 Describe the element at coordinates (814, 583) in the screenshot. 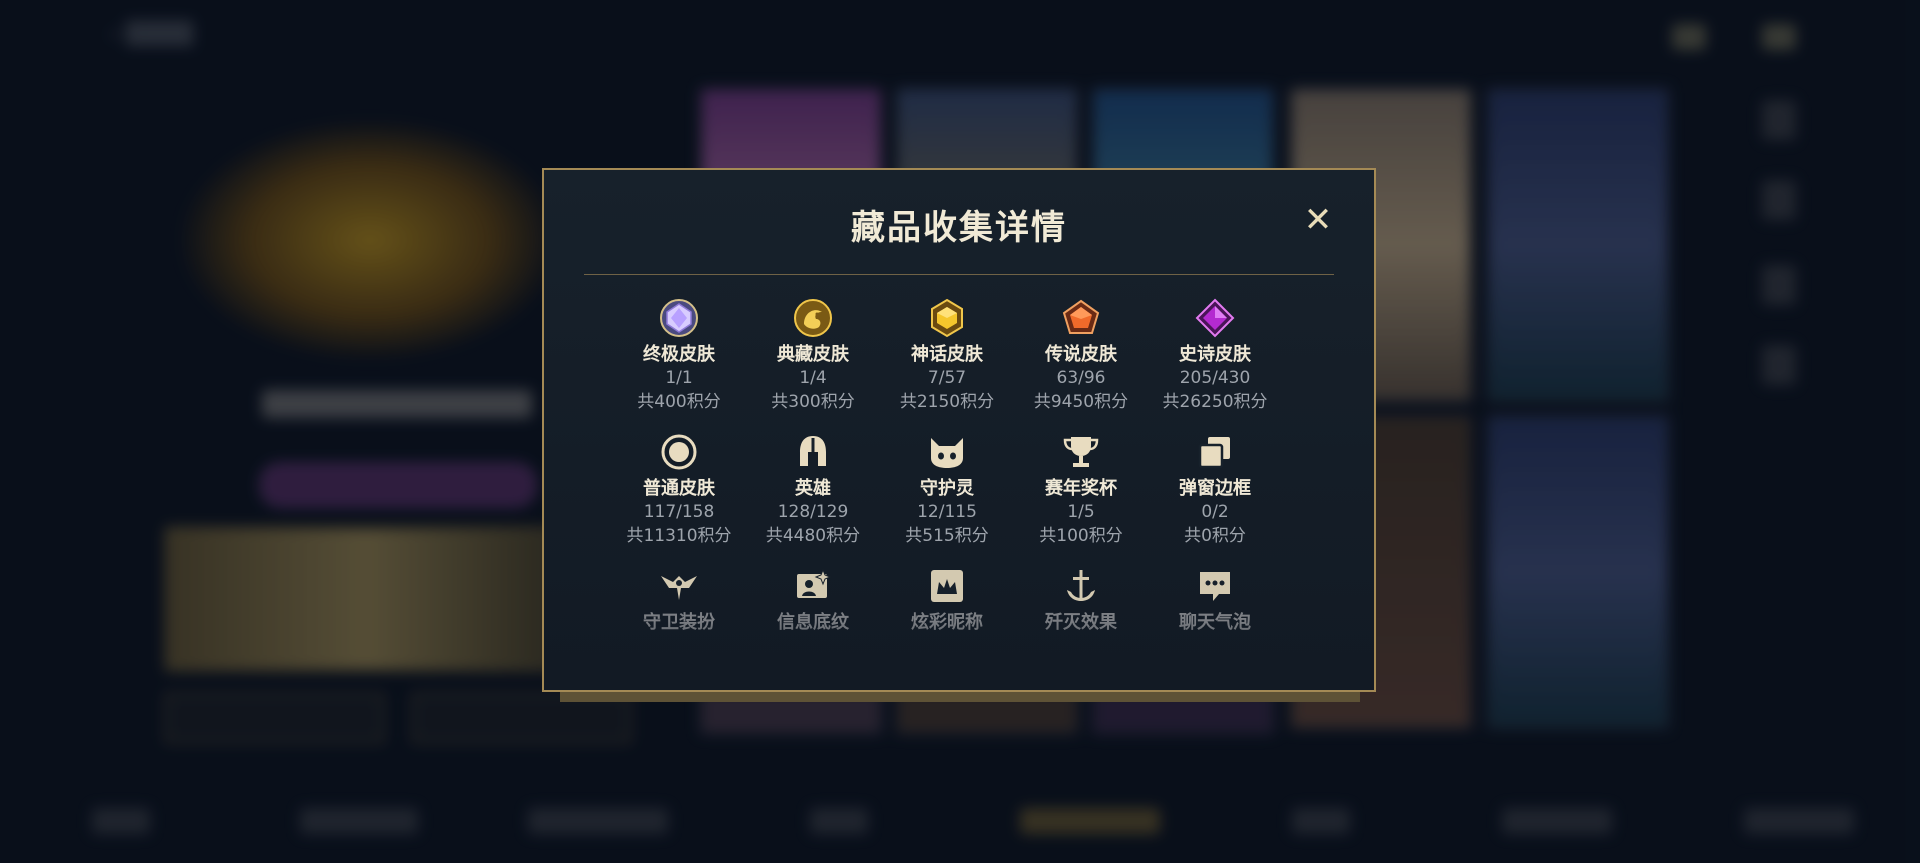

I see `info-background-icon` at that location.